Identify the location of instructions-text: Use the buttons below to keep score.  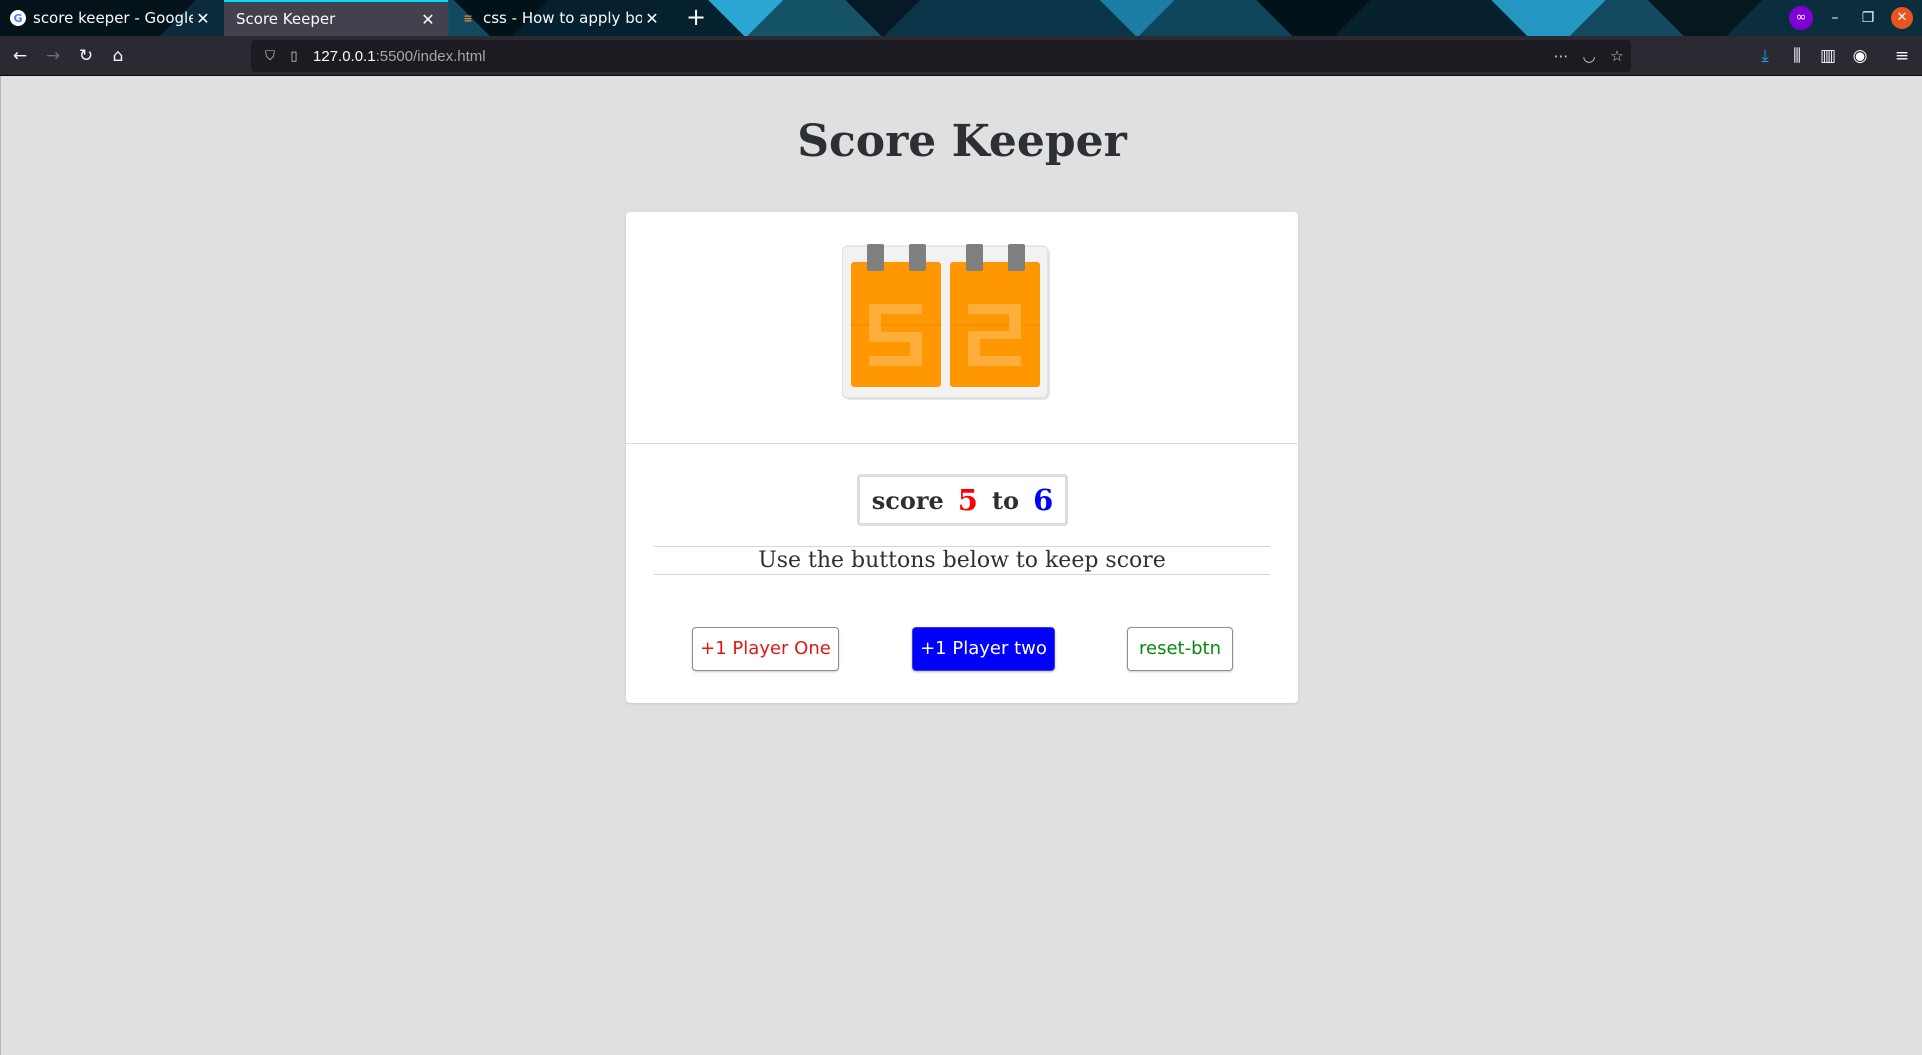
(962, 560).